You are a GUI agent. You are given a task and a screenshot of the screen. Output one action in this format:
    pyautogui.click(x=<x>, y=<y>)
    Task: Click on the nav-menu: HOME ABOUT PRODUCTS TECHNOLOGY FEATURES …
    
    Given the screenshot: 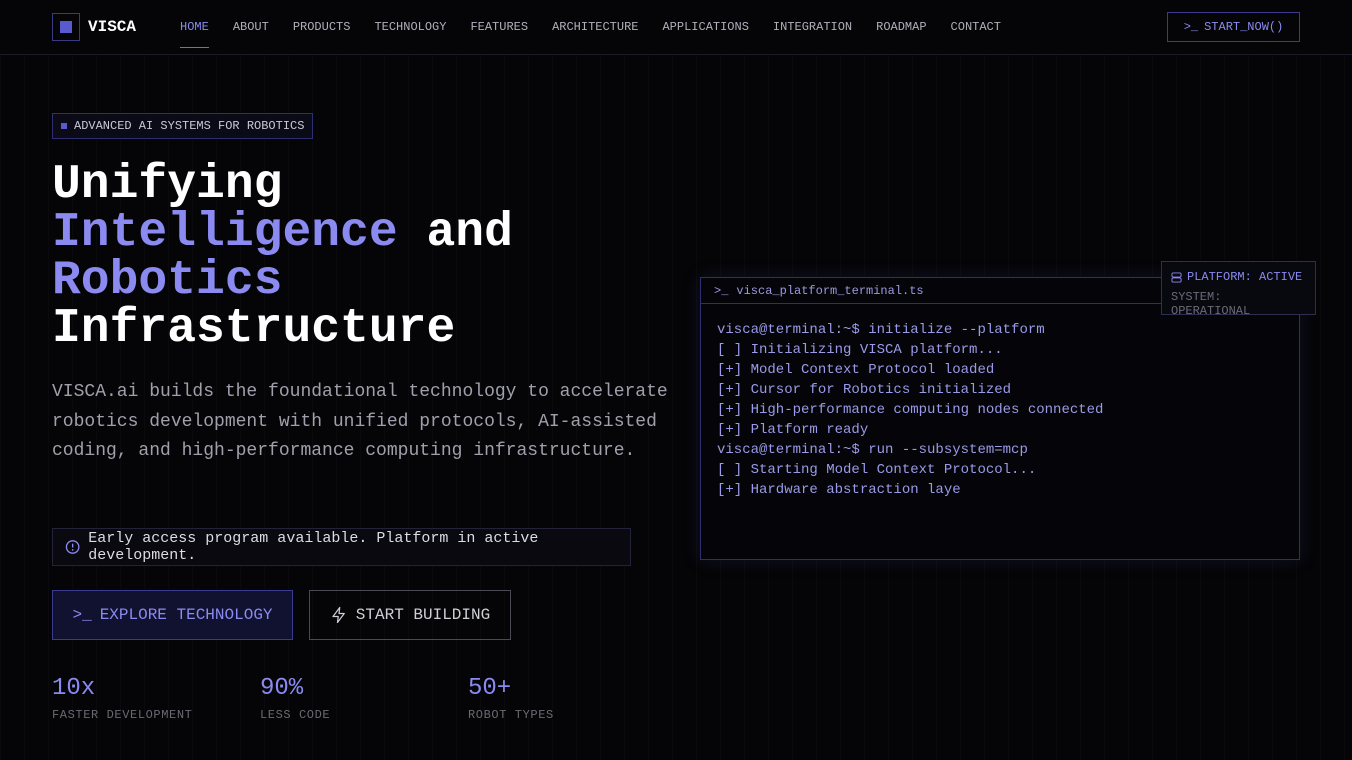 What is the action you would take?
    pyautogui.click(x=590, y=27)
    